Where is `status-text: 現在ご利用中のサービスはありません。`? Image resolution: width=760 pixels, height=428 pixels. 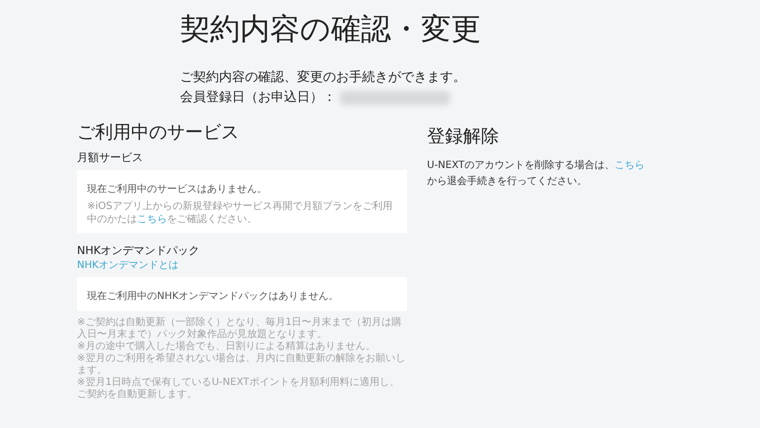
status-text: 現在ご利用中のサービスはありません。 is located at coordinates (177, 189).